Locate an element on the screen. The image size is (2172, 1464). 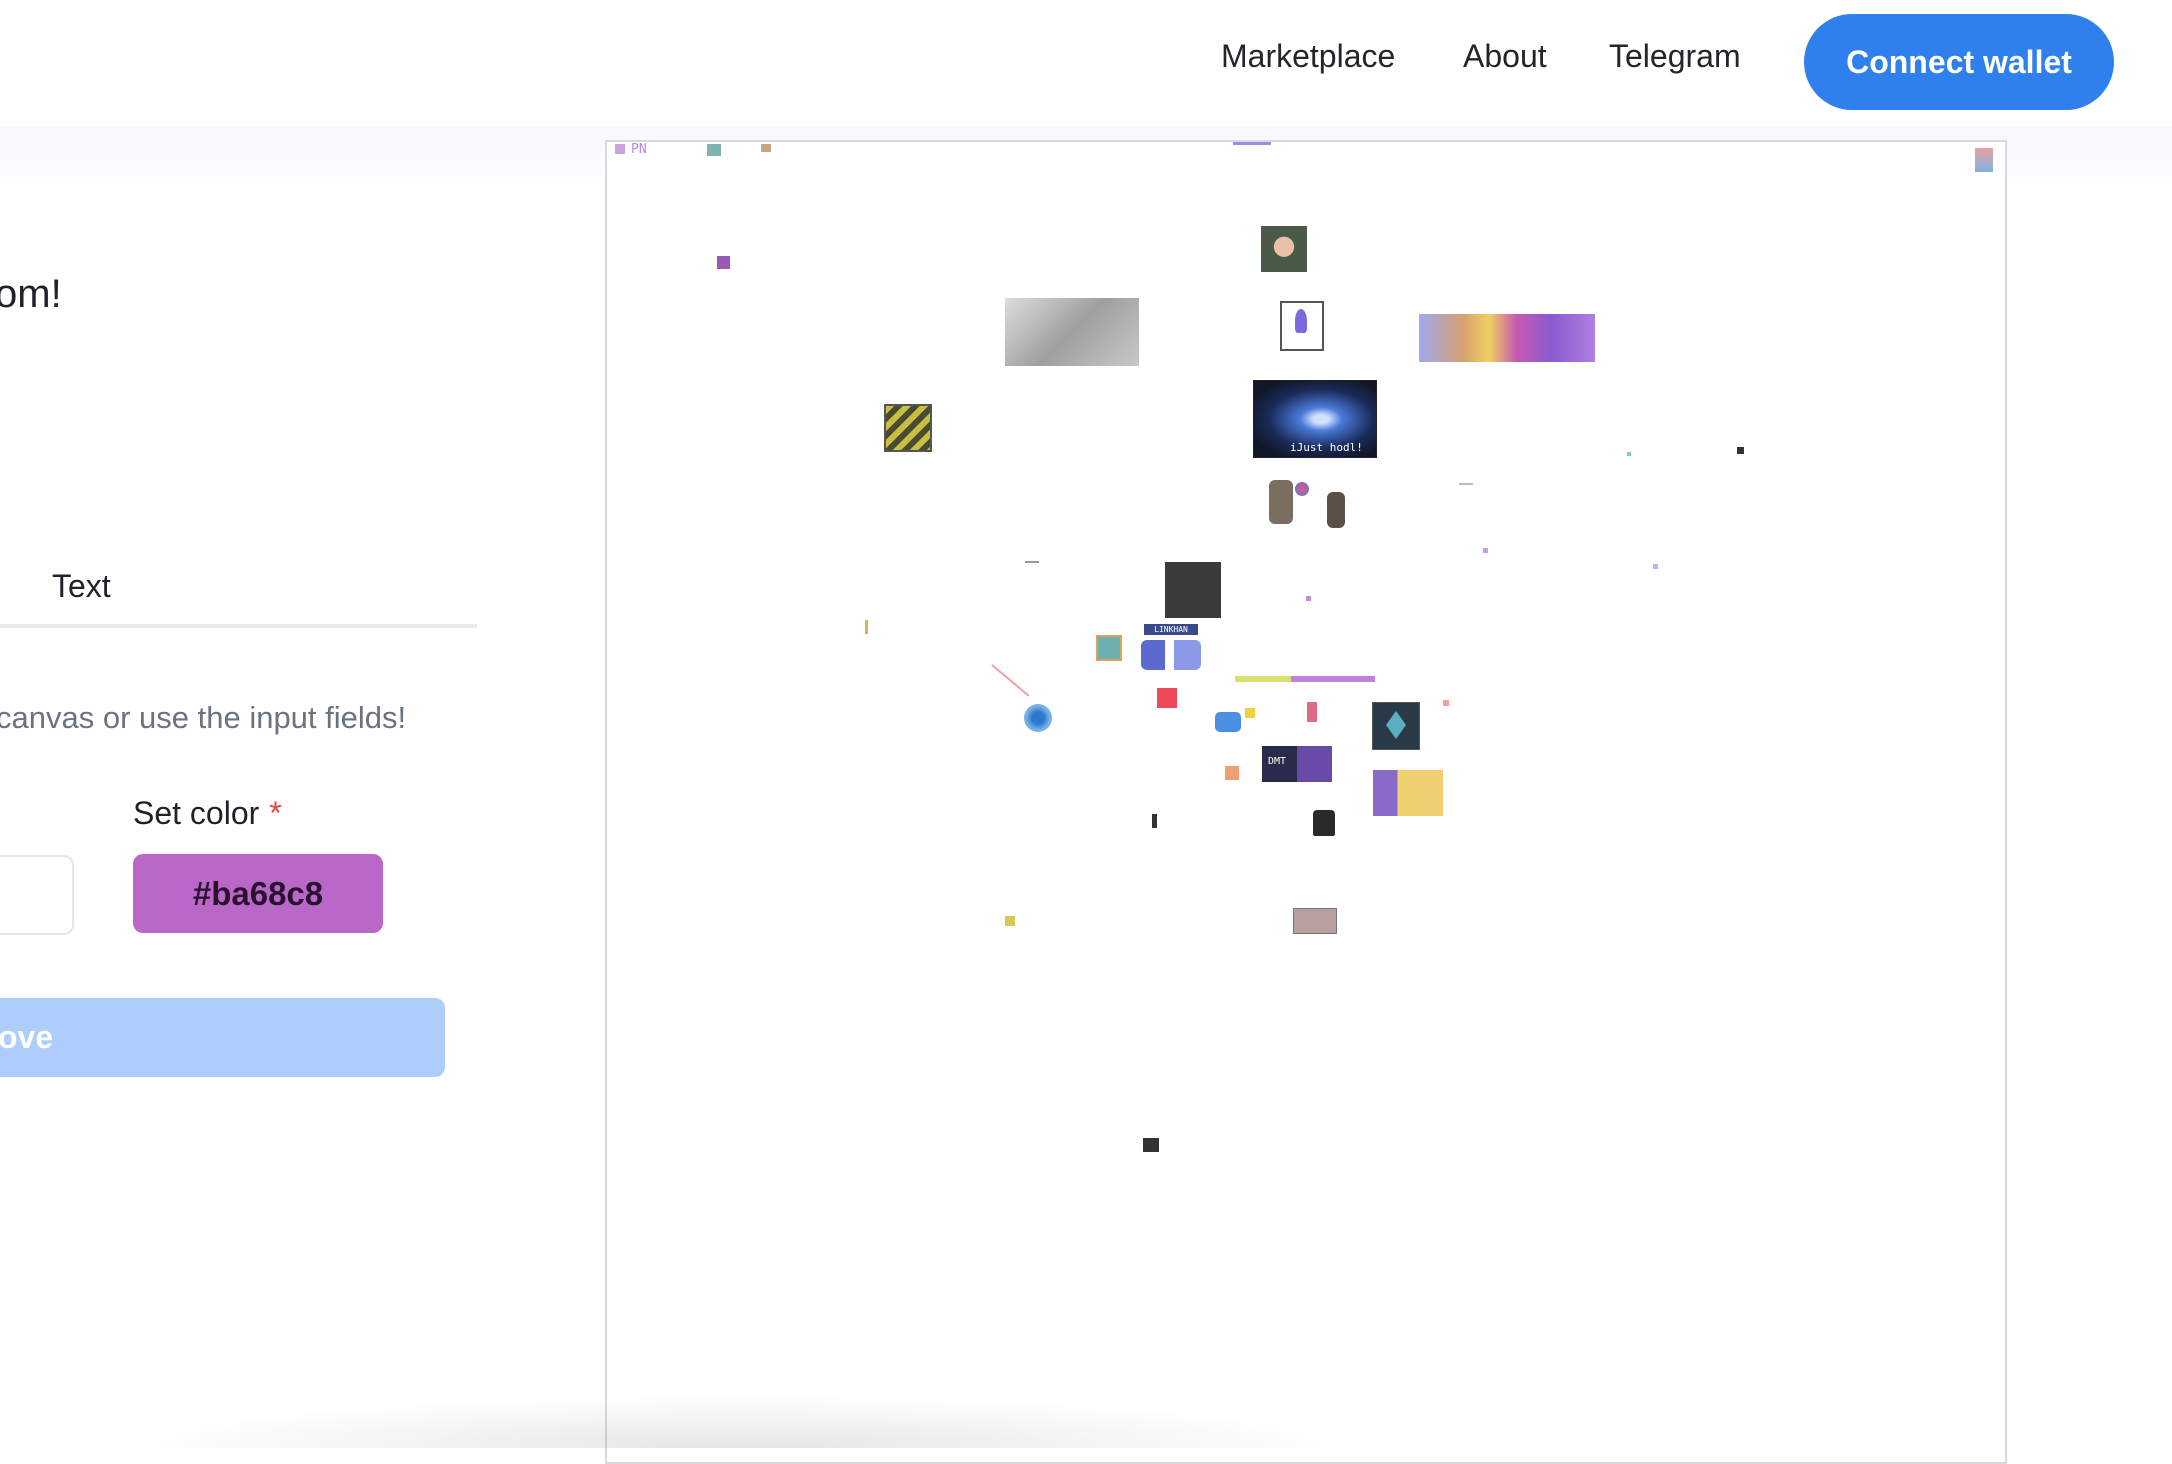
canvas-avatar-strip is located at coordinates (1507, 338).